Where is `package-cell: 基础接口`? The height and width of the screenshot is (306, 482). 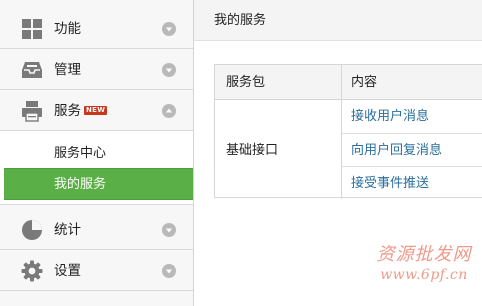
package-cell: 基础接口 is located at coordinates (252, 150).